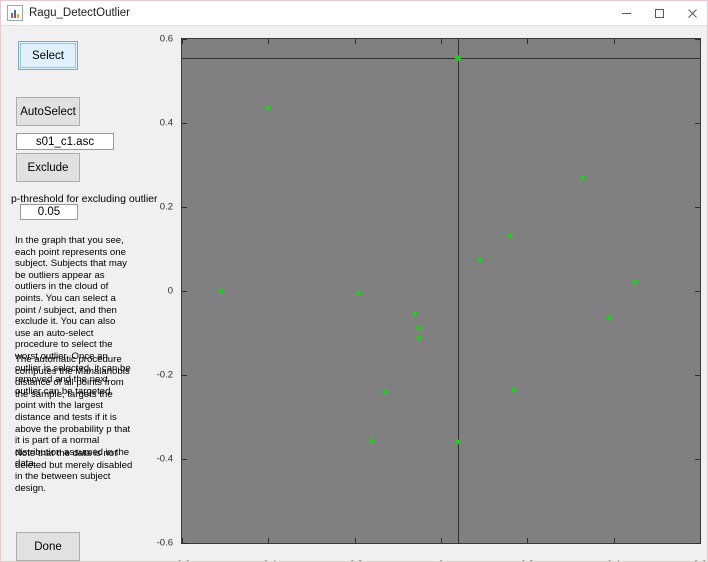  What do you see at coordinates (166, 39) in the screenshot?
I see `y-axis-tick-label: 0.6` at bounding box center [166, 39].